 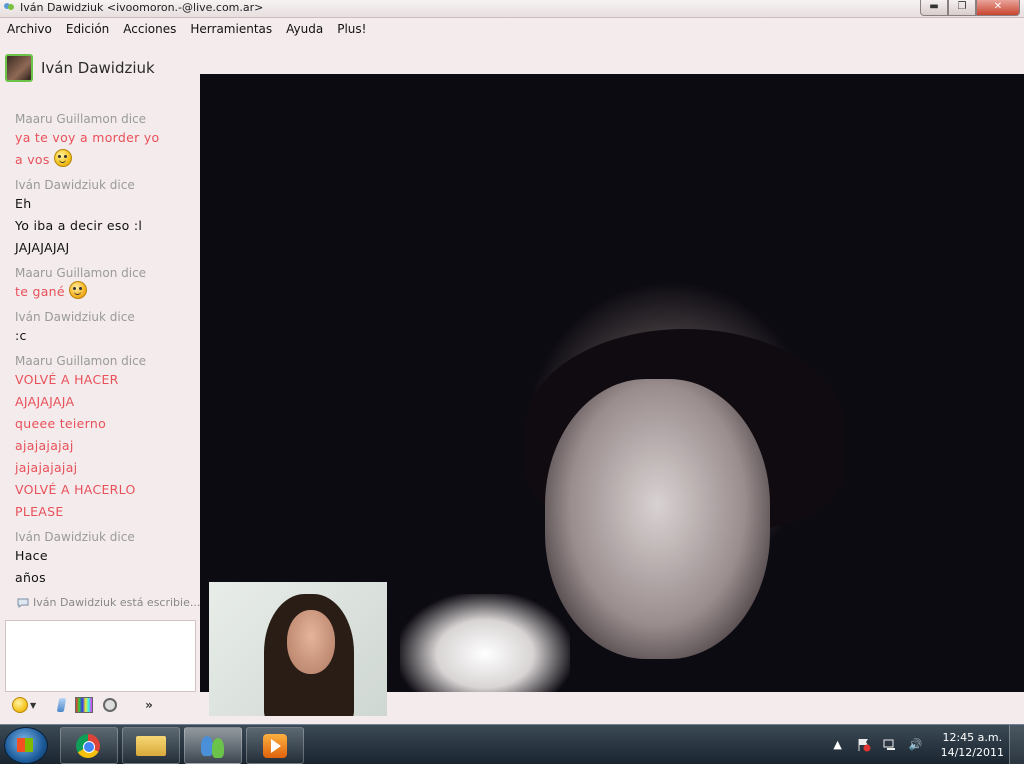 What do you see at coordinates (21, 335) in the screenshot?
I see `message-line: :c` at bounding box center [21, 335].